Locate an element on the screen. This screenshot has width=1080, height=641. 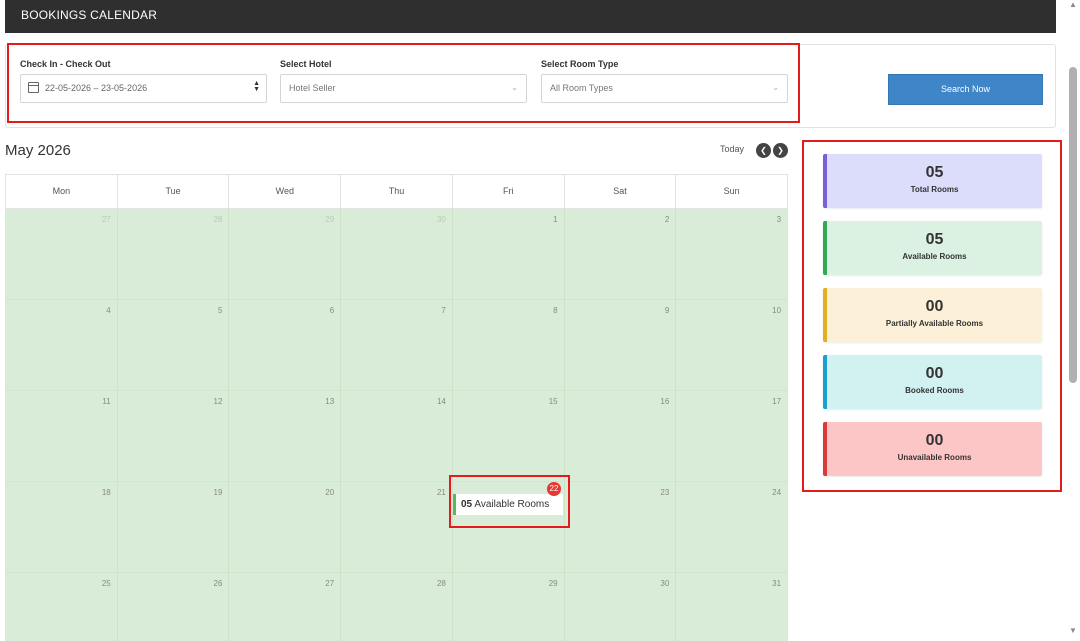
search-now-button: Search Now is located at coordinates (965, 89).